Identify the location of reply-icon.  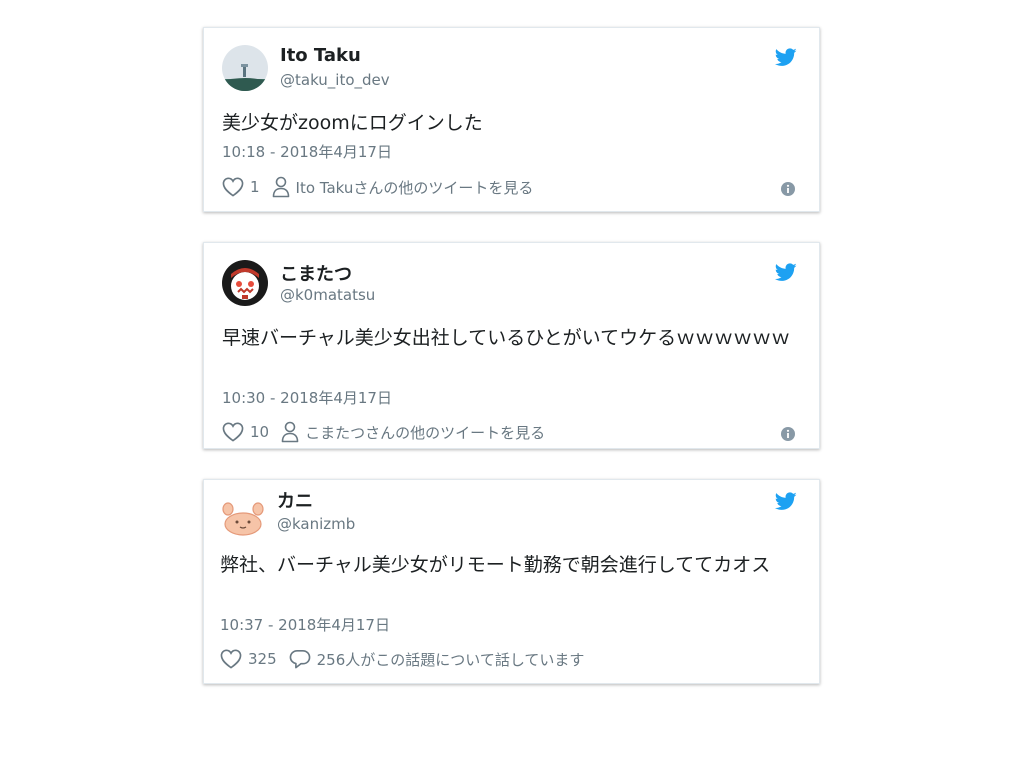
(300, 659).